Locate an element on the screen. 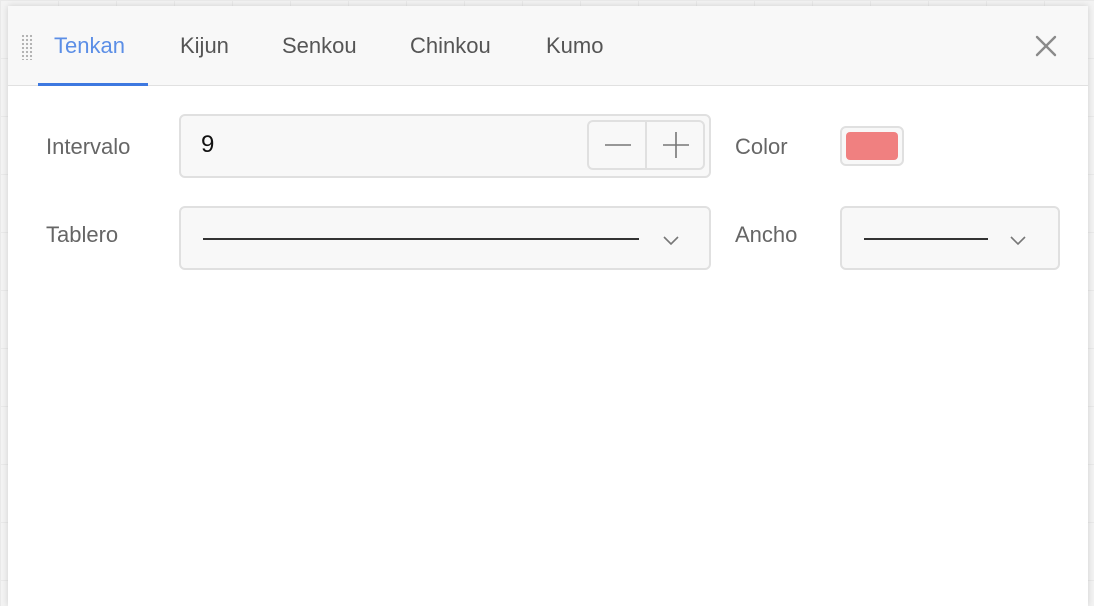  board-select is located at coordinates (445, 238).